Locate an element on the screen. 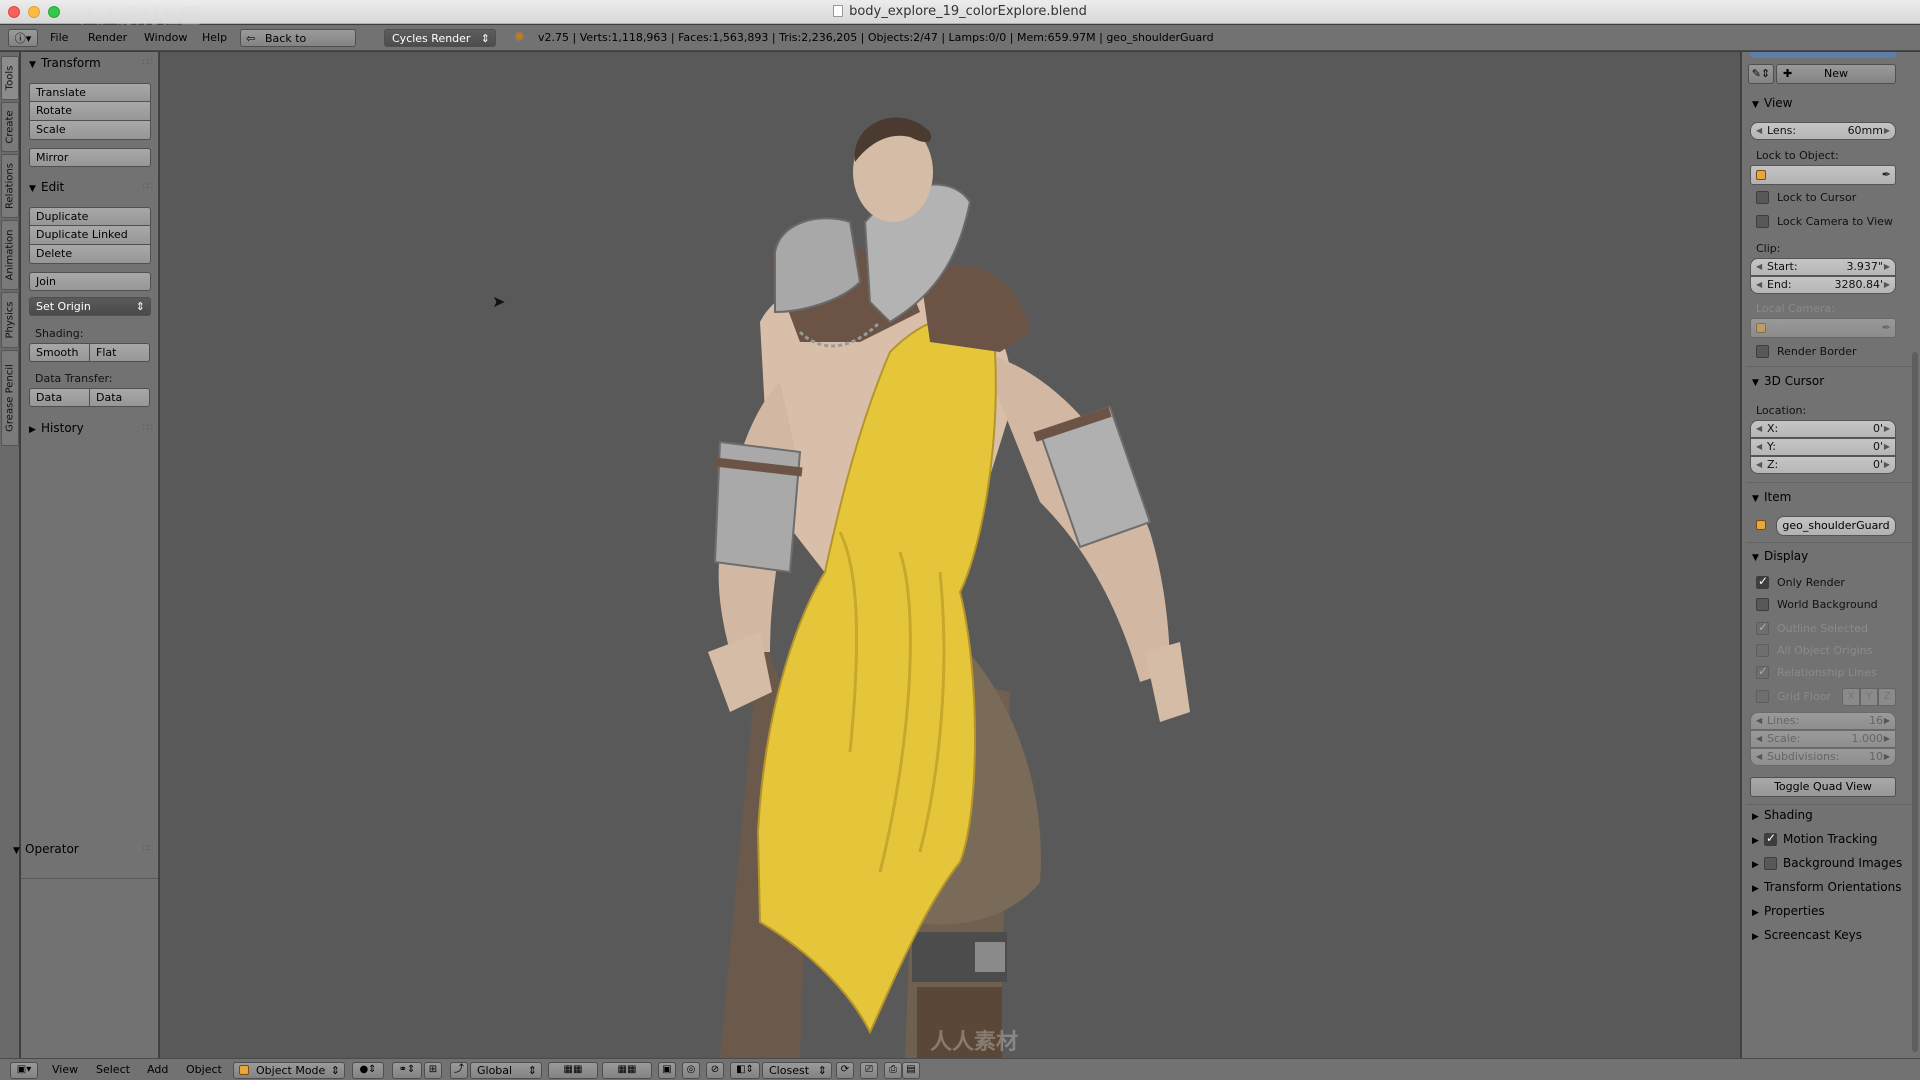 The image size is (1920, 1080). menu-select: Select is located at coordinates (113, 1070).